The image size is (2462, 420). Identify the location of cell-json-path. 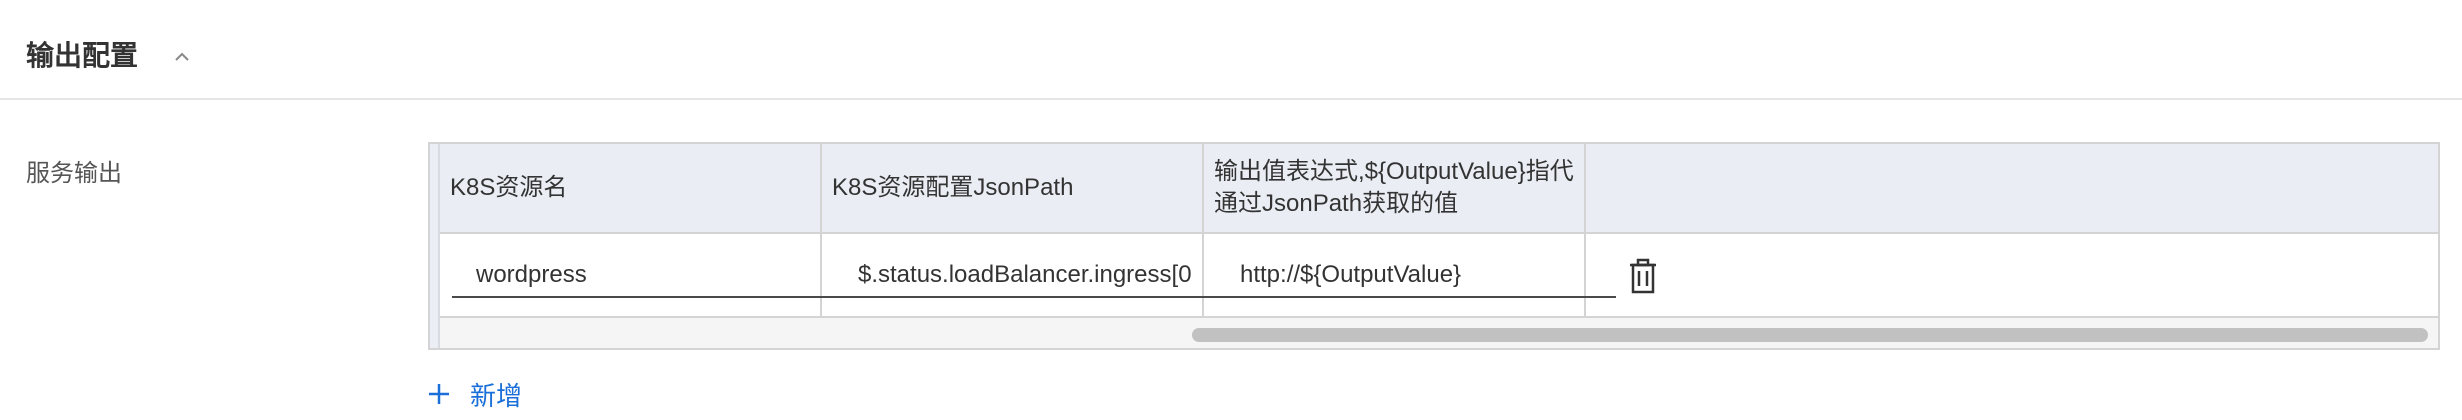
(1028, 275).